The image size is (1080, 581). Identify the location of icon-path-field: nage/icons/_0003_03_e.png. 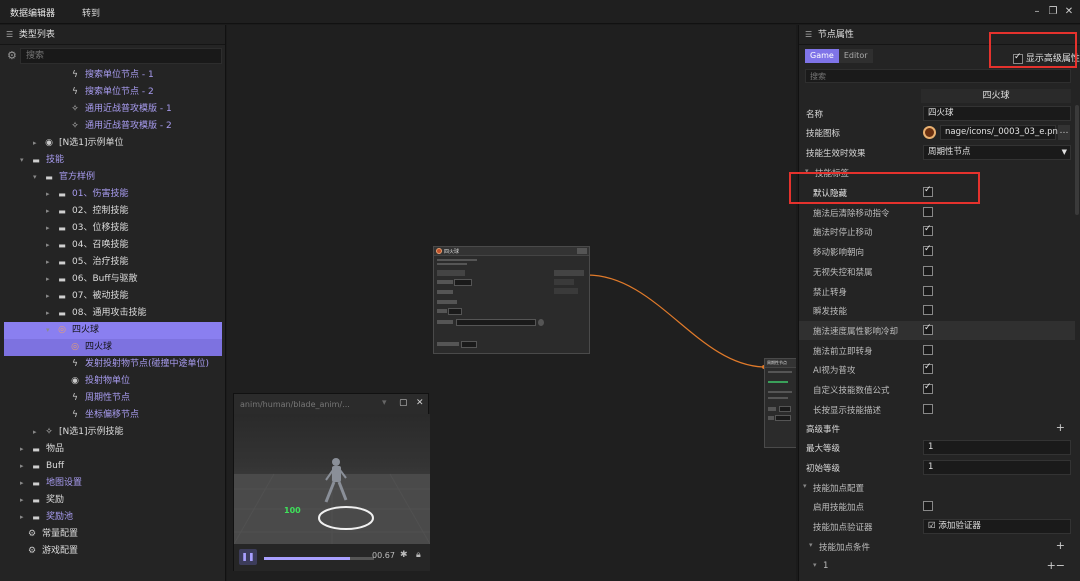
(1001, 132).